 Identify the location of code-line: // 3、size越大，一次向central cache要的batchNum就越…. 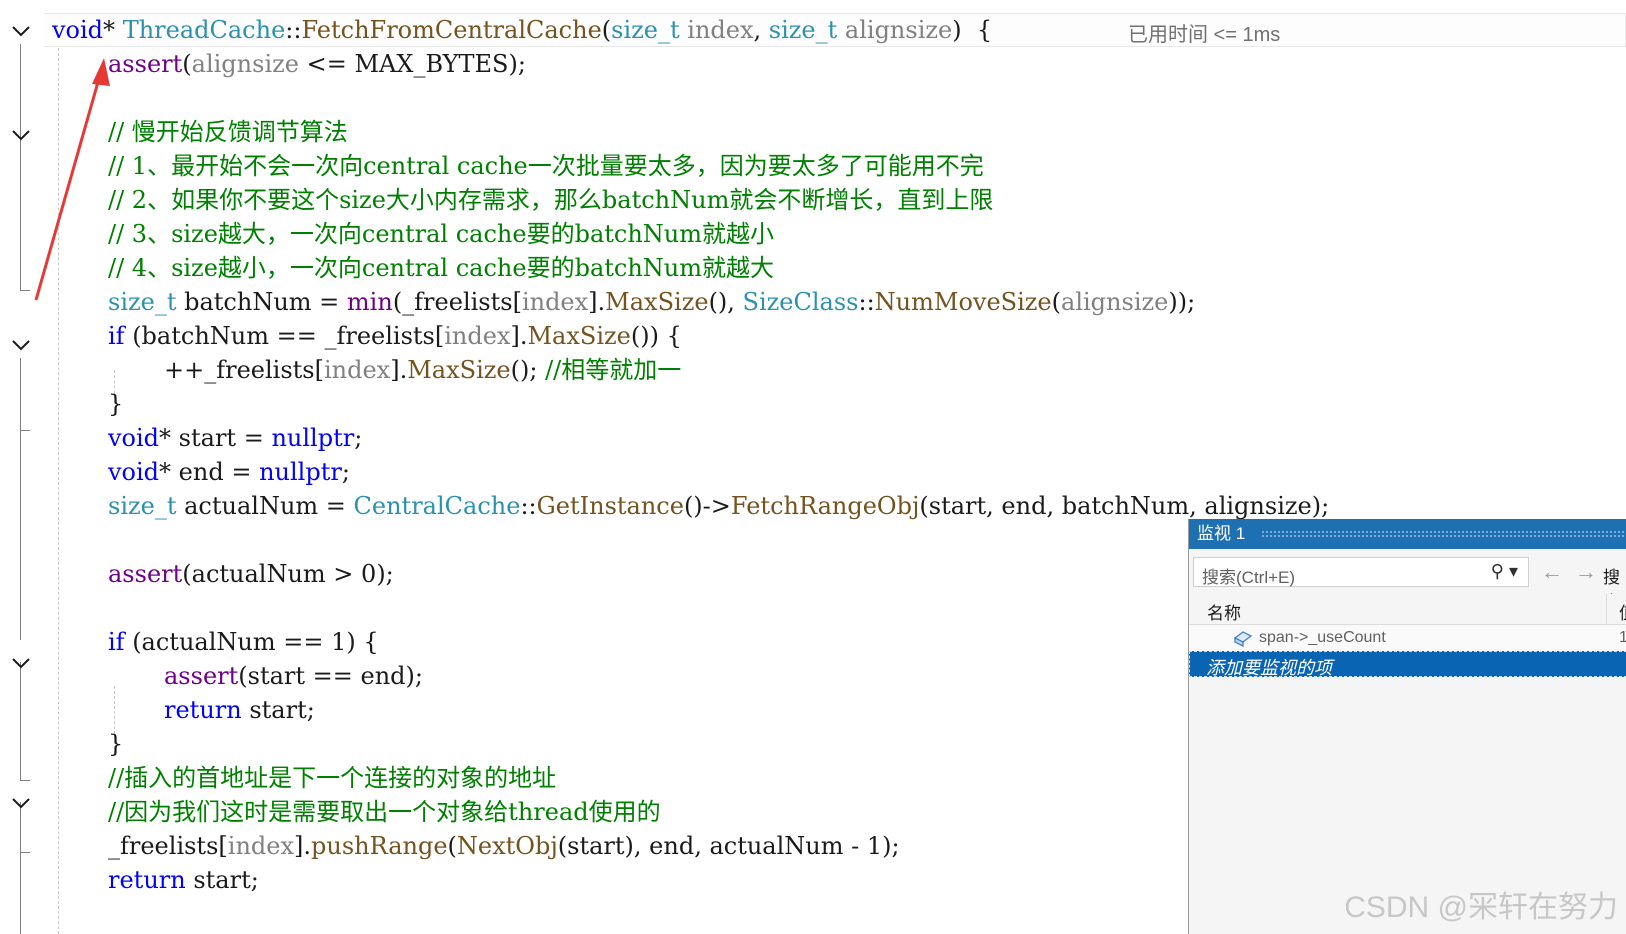
(441, 234).